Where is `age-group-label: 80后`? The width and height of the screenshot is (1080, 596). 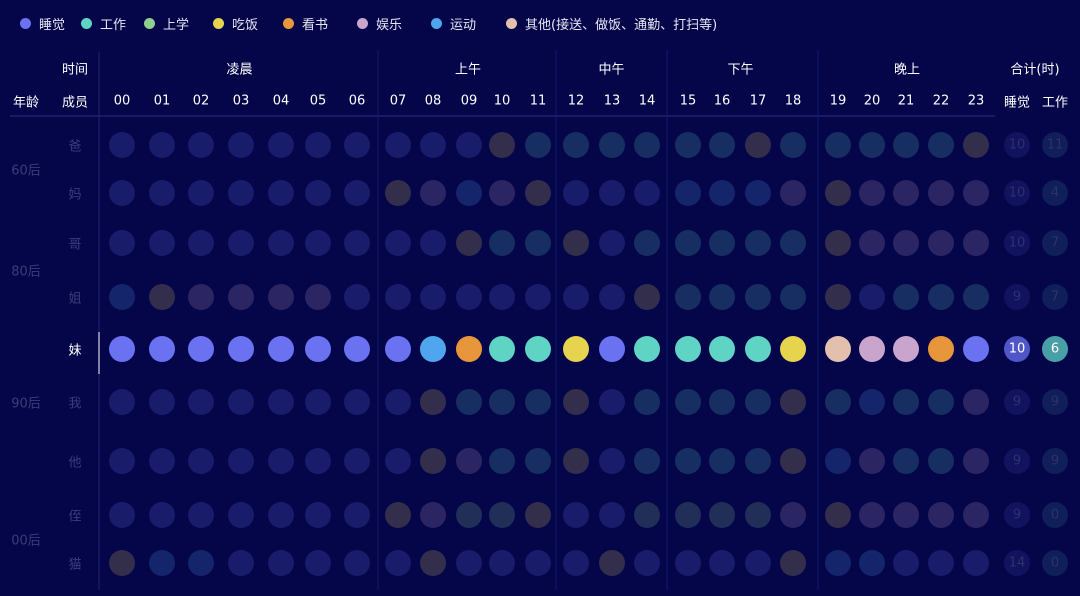 age-group-label: 80后 is located at coordinates (26, 272).